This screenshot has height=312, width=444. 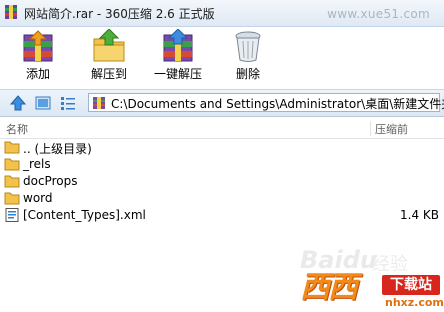 I want to click on add-button: 添加, so click(x=38, y=55).